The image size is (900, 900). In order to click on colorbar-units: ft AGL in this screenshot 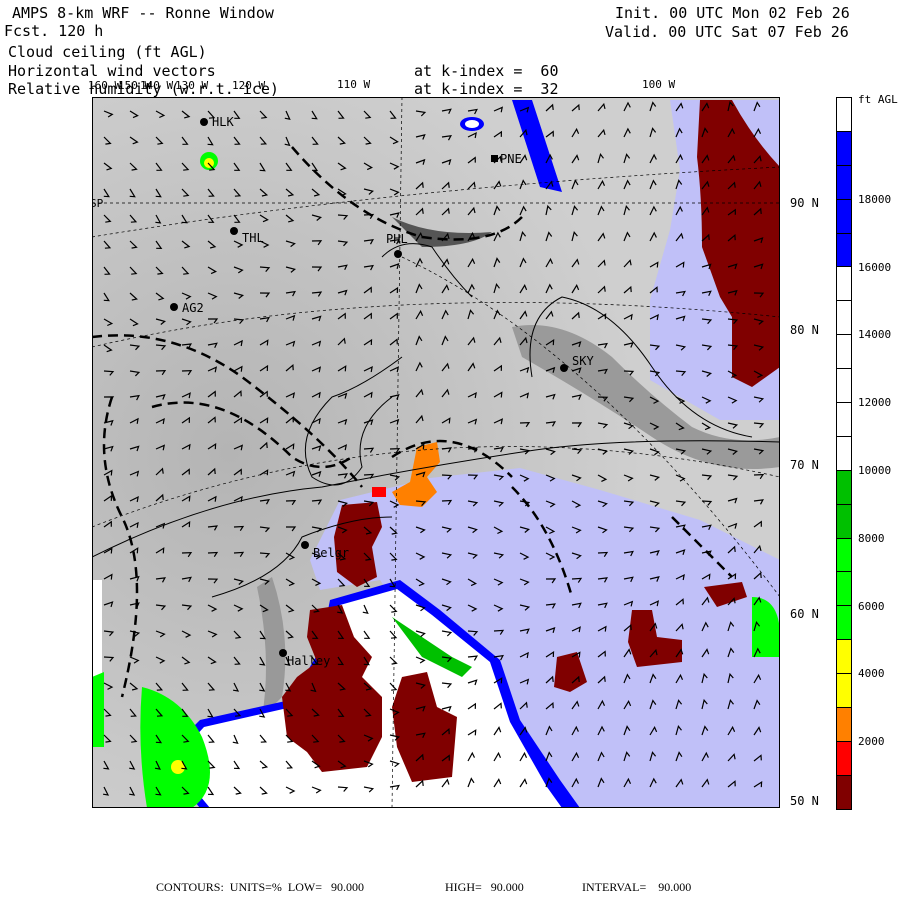, I will do `click(878, 99)`.